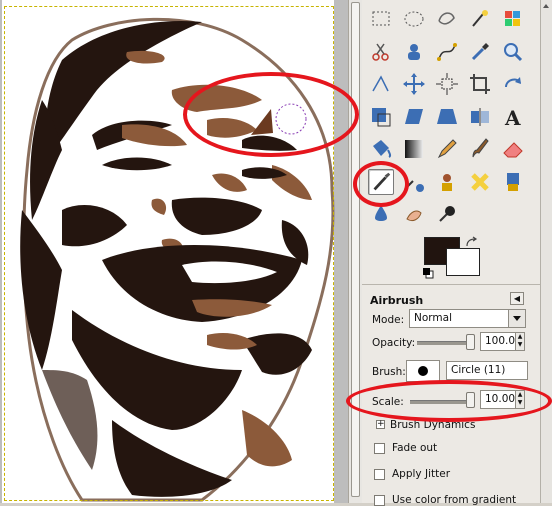  Describe the element at coordinates (381, 19) in the screenshot. I see `rect-select-icon` at that location.